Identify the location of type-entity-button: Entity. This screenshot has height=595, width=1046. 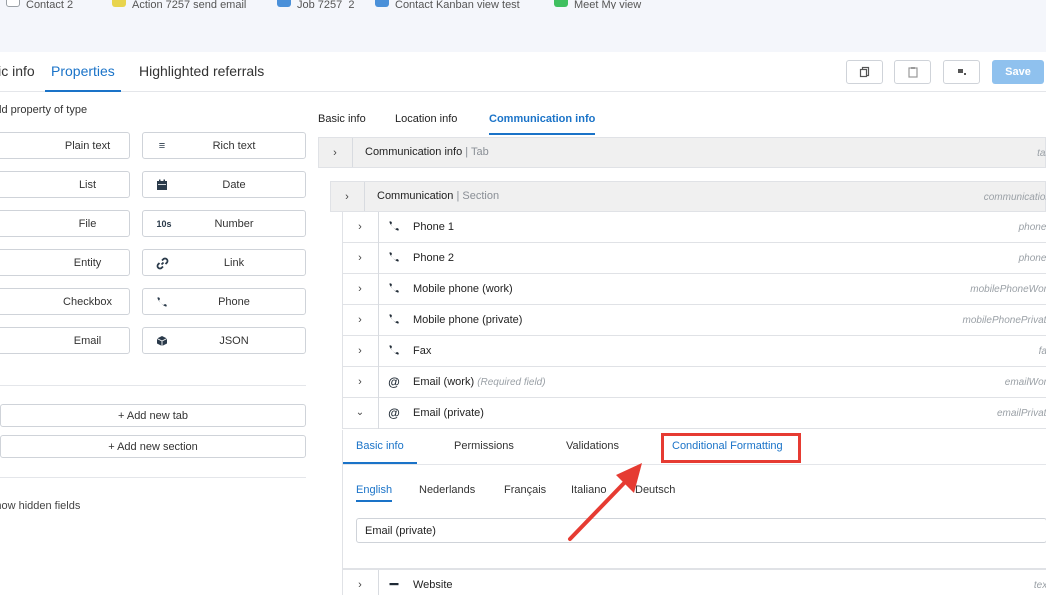
(65, 262).